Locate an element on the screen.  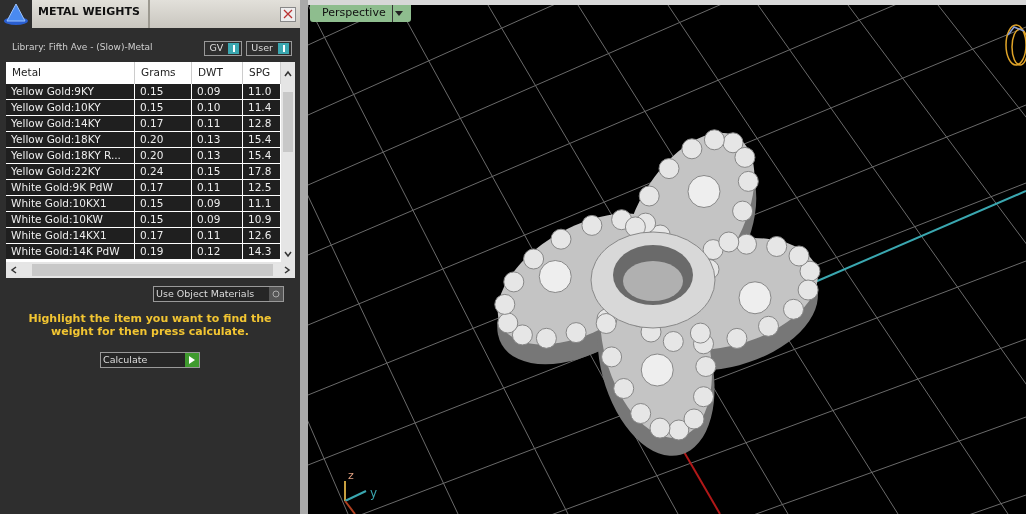
hint-text: Highlight the item you want to find the weight for then press calculate. is located at coordinates (150, 325).